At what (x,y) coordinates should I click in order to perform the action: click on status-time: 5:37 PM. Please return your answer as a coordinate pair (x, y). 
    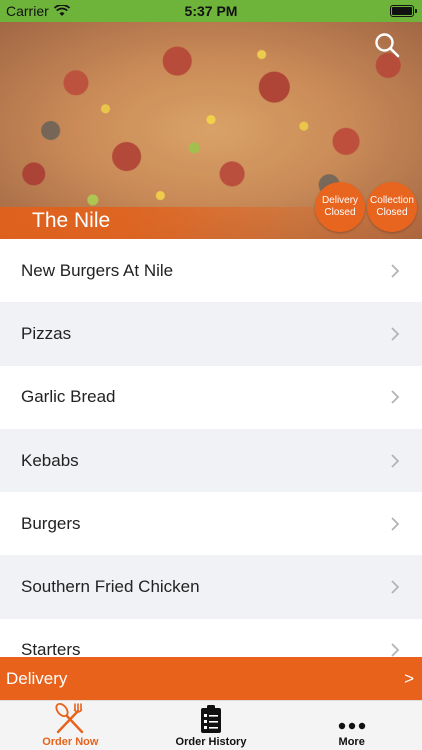
    Looking at the image, I should click on (211, 11).